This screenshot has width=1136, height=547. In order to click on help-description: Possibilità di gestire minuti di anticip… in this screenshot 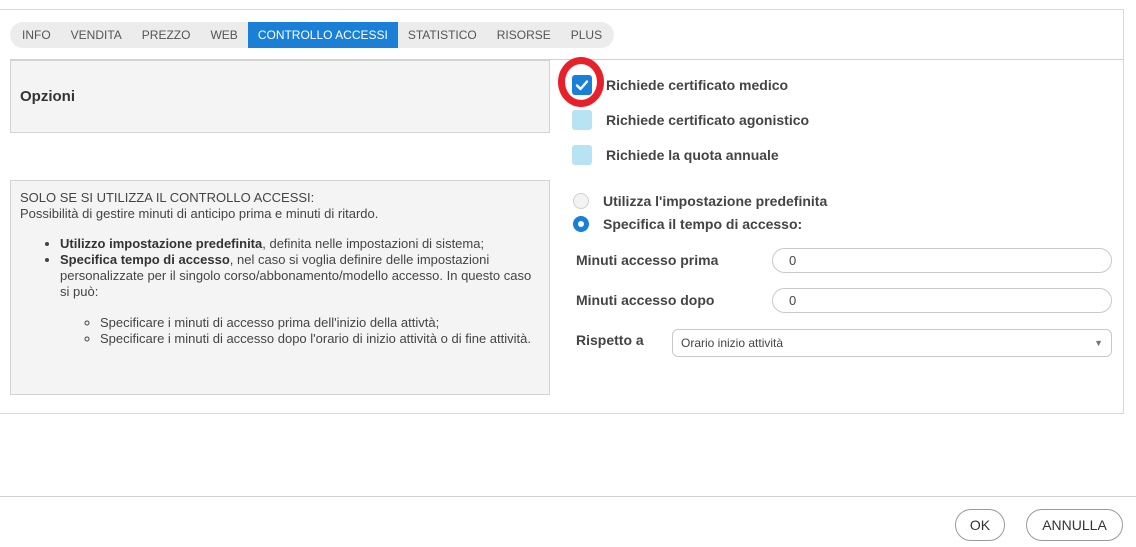, I will do `click(199, 213)`.